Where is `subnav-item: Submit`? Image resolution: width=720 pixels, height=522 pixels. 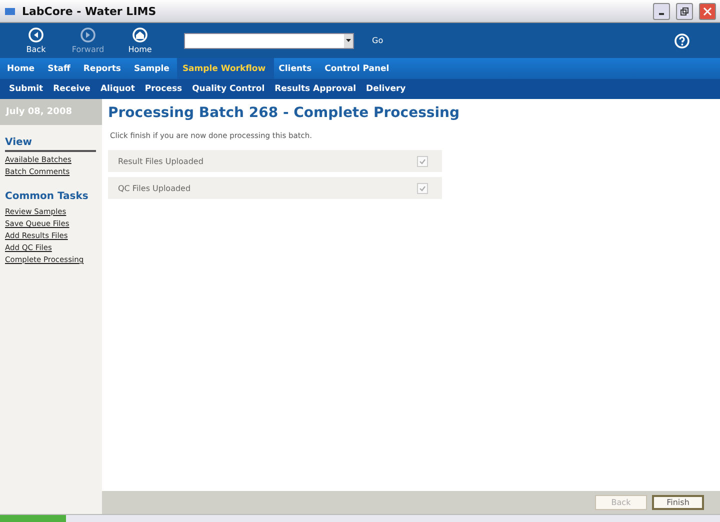 subnav-item: Submit is located at coordinates (26, 89).